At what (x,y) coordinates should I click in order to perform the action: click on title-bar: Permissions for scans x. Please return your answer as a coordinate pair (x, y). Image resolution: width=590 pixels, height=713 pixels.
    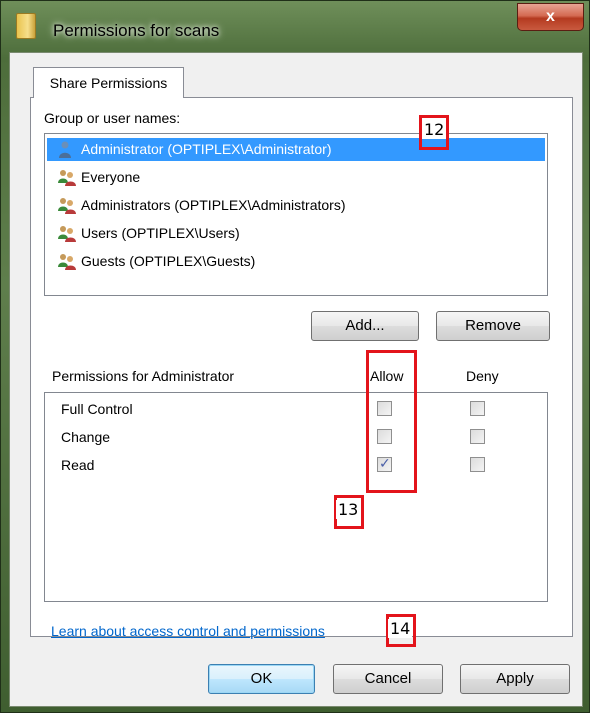
    Looking at the image, I should click on (295, 26).